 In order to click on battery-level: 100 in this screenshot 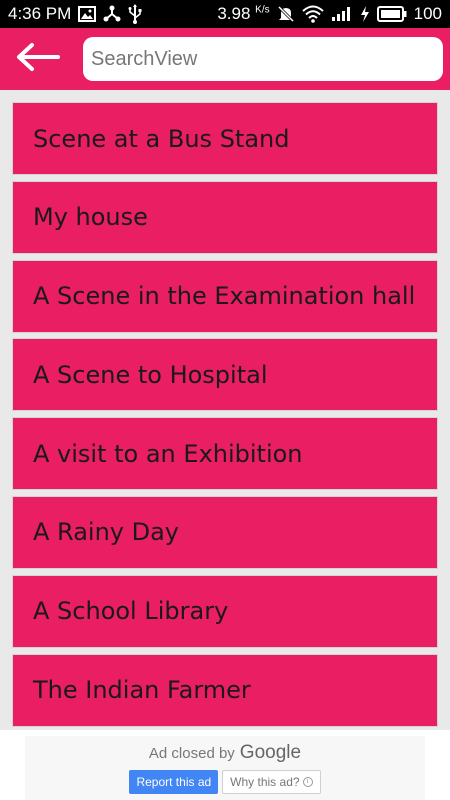, I will do `click(427, 13)`.